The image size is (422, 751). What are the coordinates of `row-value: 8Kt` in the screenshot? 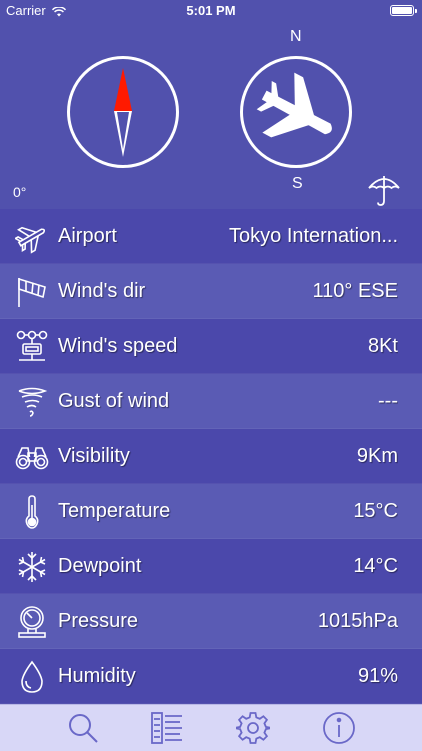 It's located at (382, 346).